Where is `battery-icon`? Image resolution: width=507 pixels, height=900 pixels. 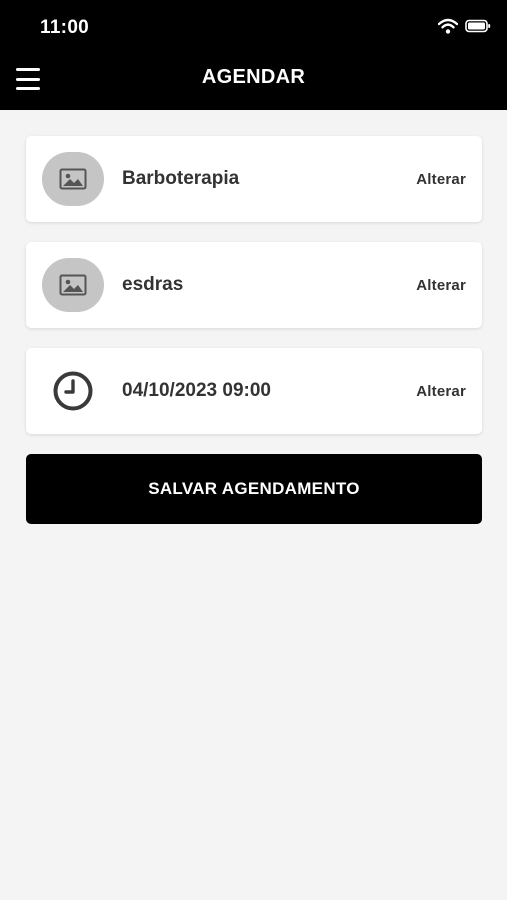
battery-icon is located at coordinates (478, 26).